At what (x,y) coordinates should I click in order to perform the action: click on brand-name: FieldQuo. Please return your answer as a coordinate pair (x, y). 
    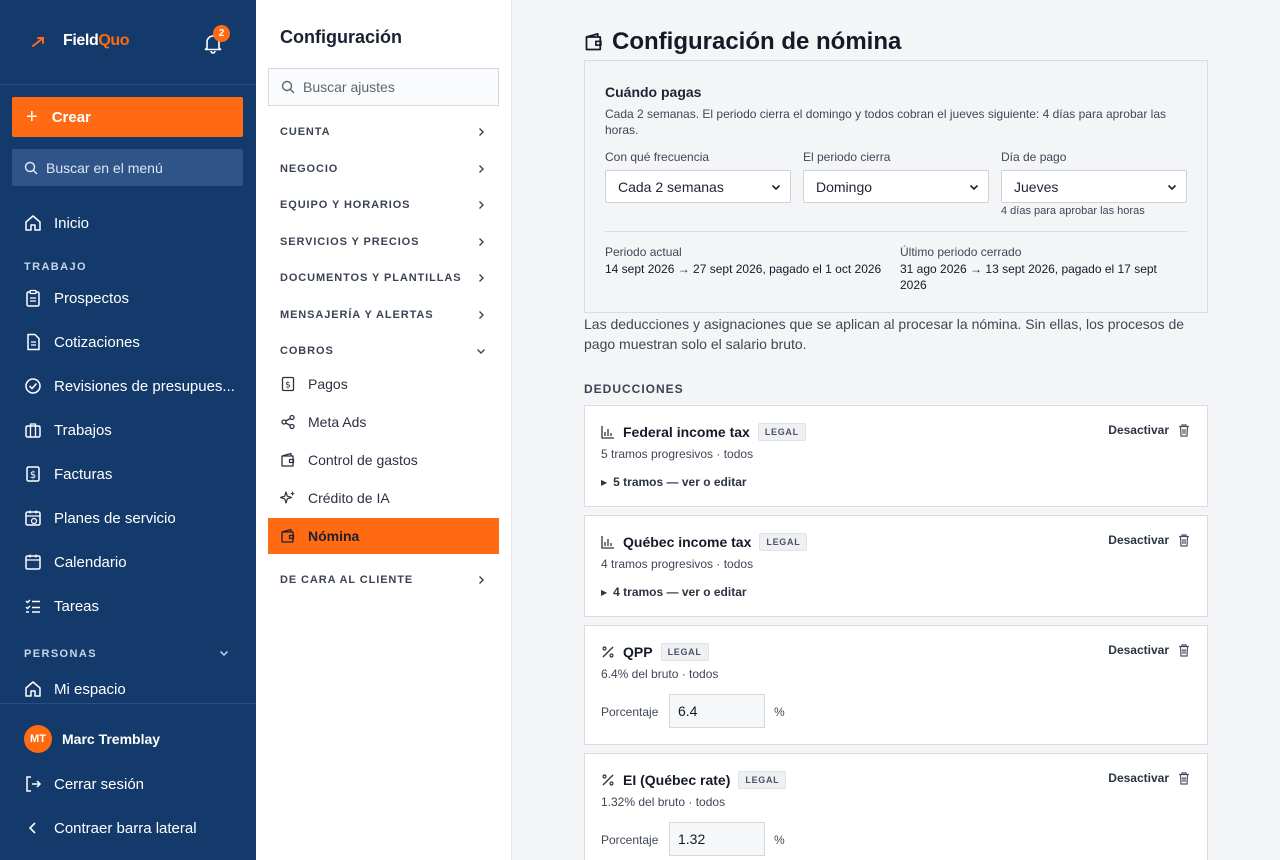
    Looking at the image, I should click on (96, 41).